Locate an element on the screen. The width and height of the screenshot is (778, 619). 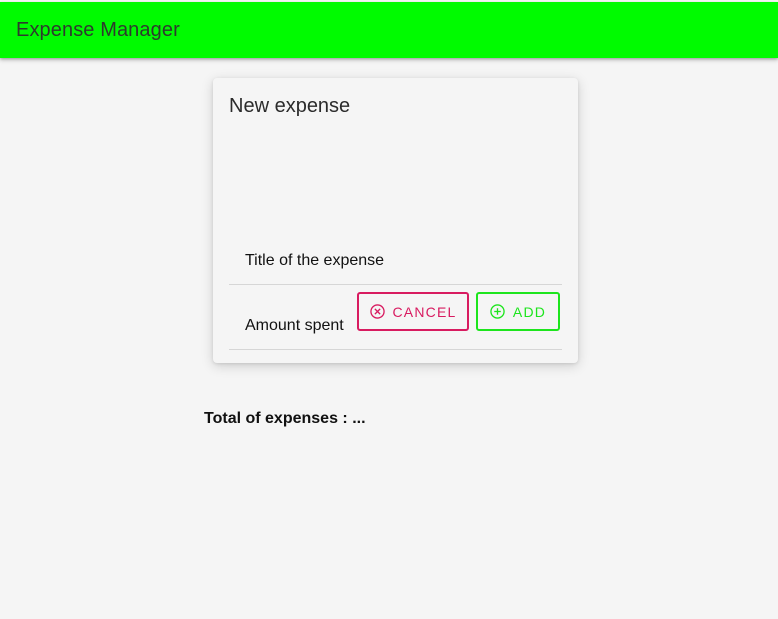
add-circle-icon is located at coordinates (497, 311).